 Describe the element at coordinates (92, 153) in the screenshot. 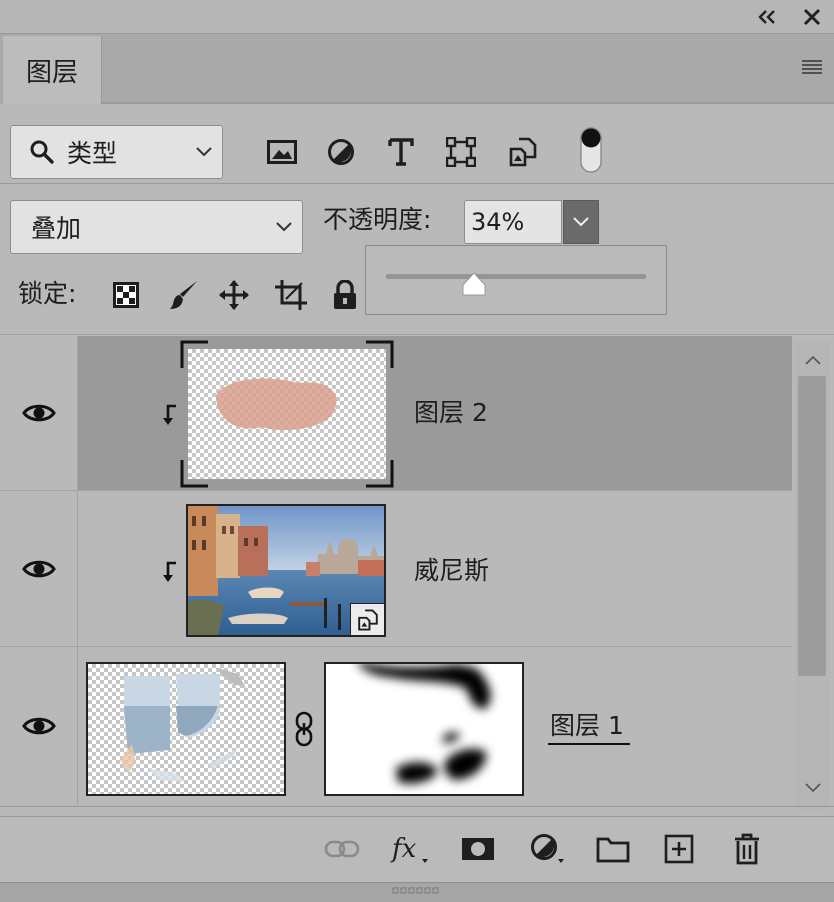

I see `filter-type-value: 类型` at that location.